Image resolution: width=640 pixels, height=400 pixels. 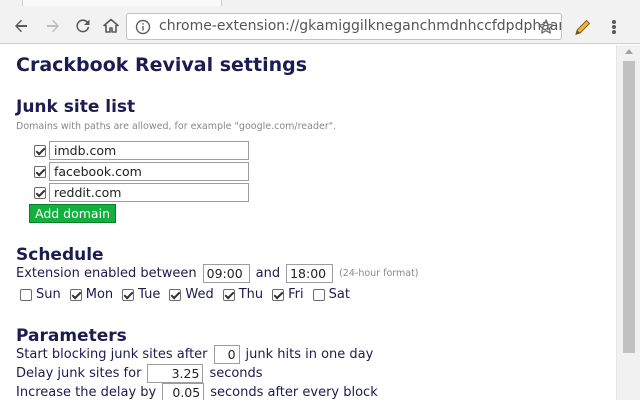 I want to click on start-blocking-input, so click(x=226, y=354).